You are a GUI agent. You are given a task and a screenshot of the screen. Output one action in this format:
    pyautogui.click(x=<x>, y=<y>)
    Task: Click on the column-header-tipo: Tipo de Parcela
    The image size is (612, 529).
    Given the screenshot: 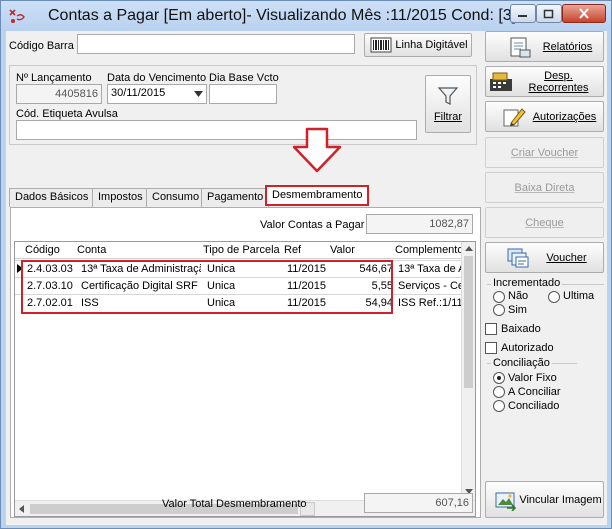 What is the action you would take?
    pyautogui.click(x=241, y=250)
    